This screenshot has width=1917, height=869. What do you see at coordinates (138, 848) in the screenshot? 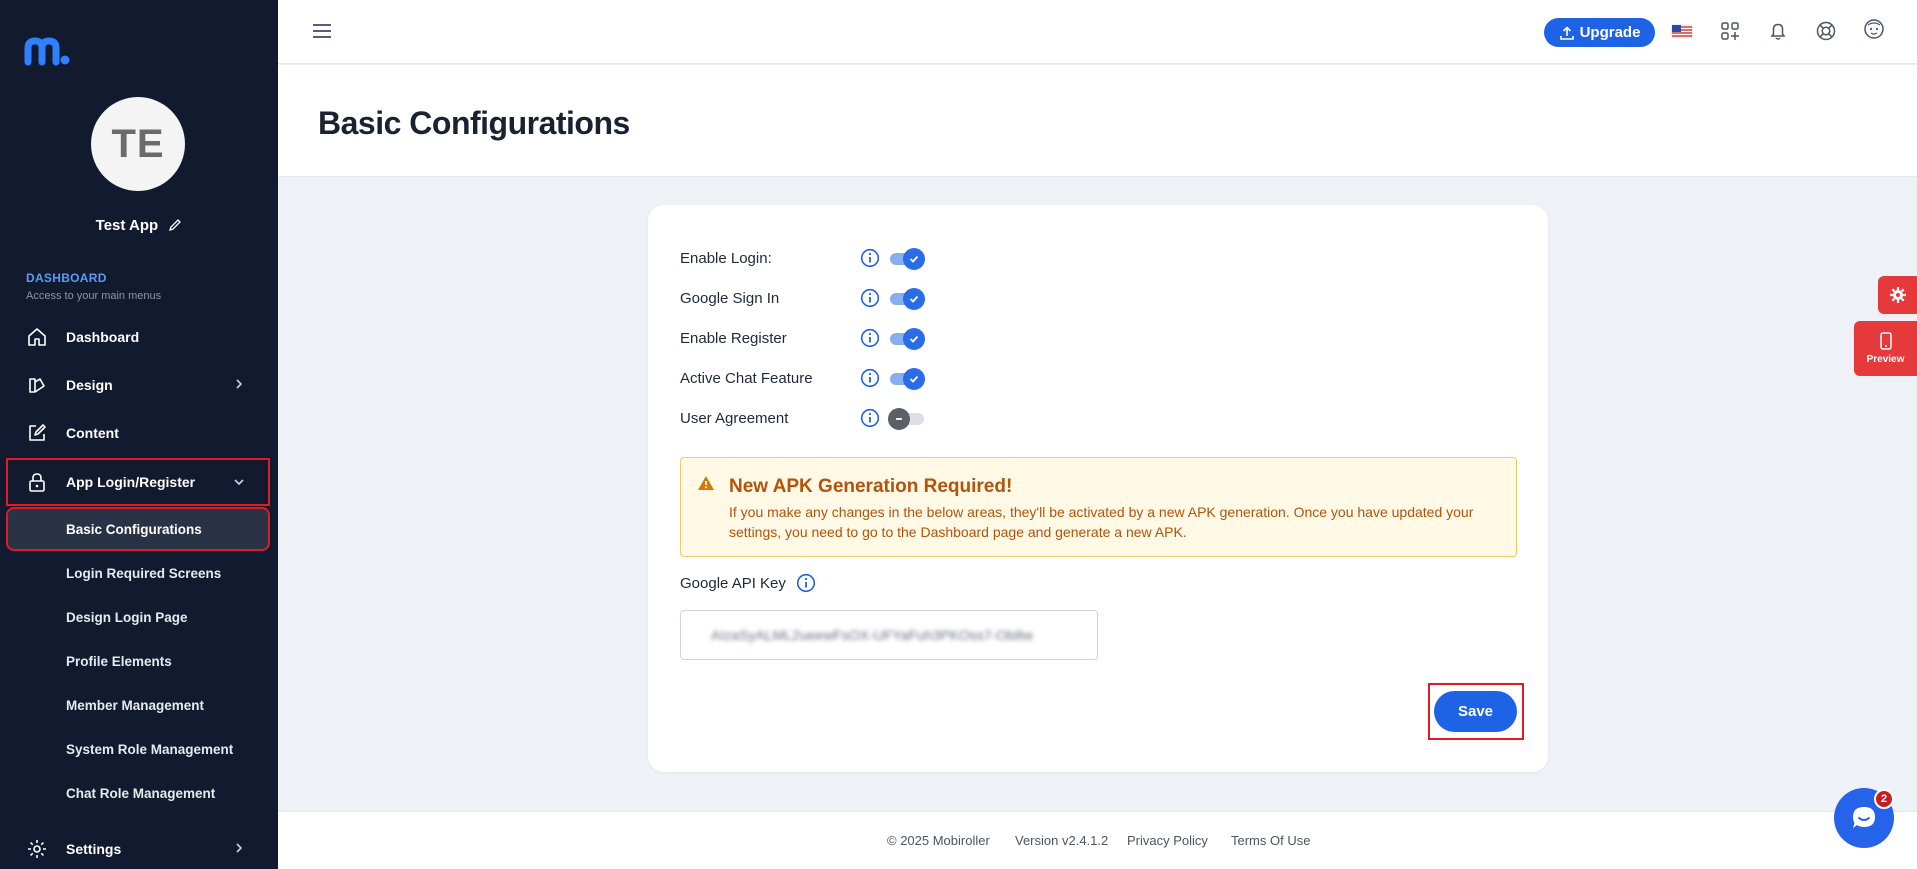
I see `sidebar-item-settings: Settings` at bounding box center [138, 848].